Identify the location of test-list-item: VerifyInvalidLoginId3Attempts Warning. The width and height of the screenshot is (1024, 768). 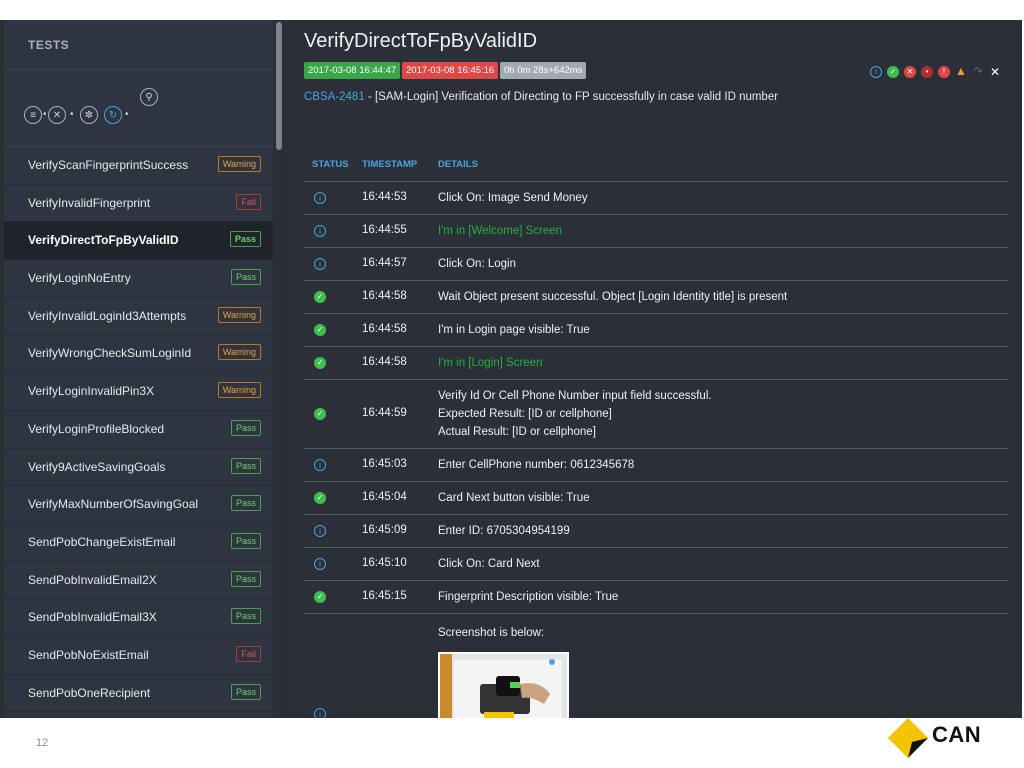
(138, 317).